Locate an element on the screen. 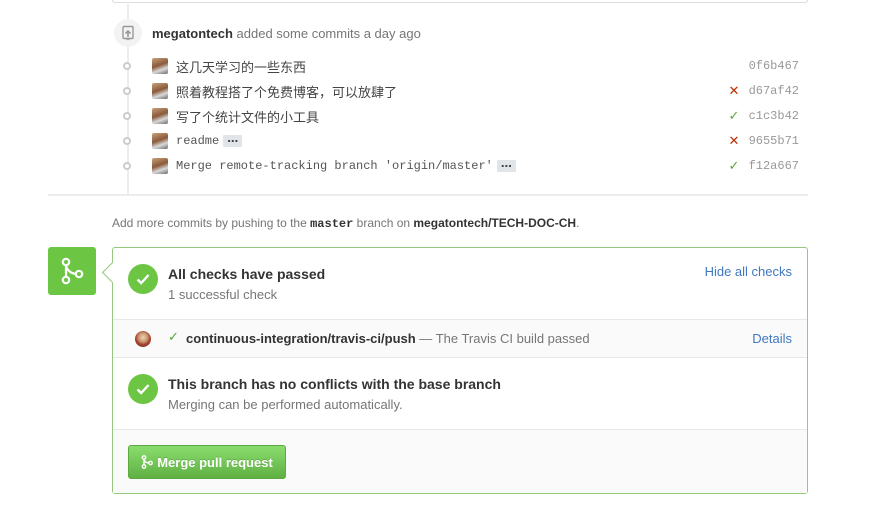  merge-pull-request-button: Merge pull request is located at coordinates (207, 462).